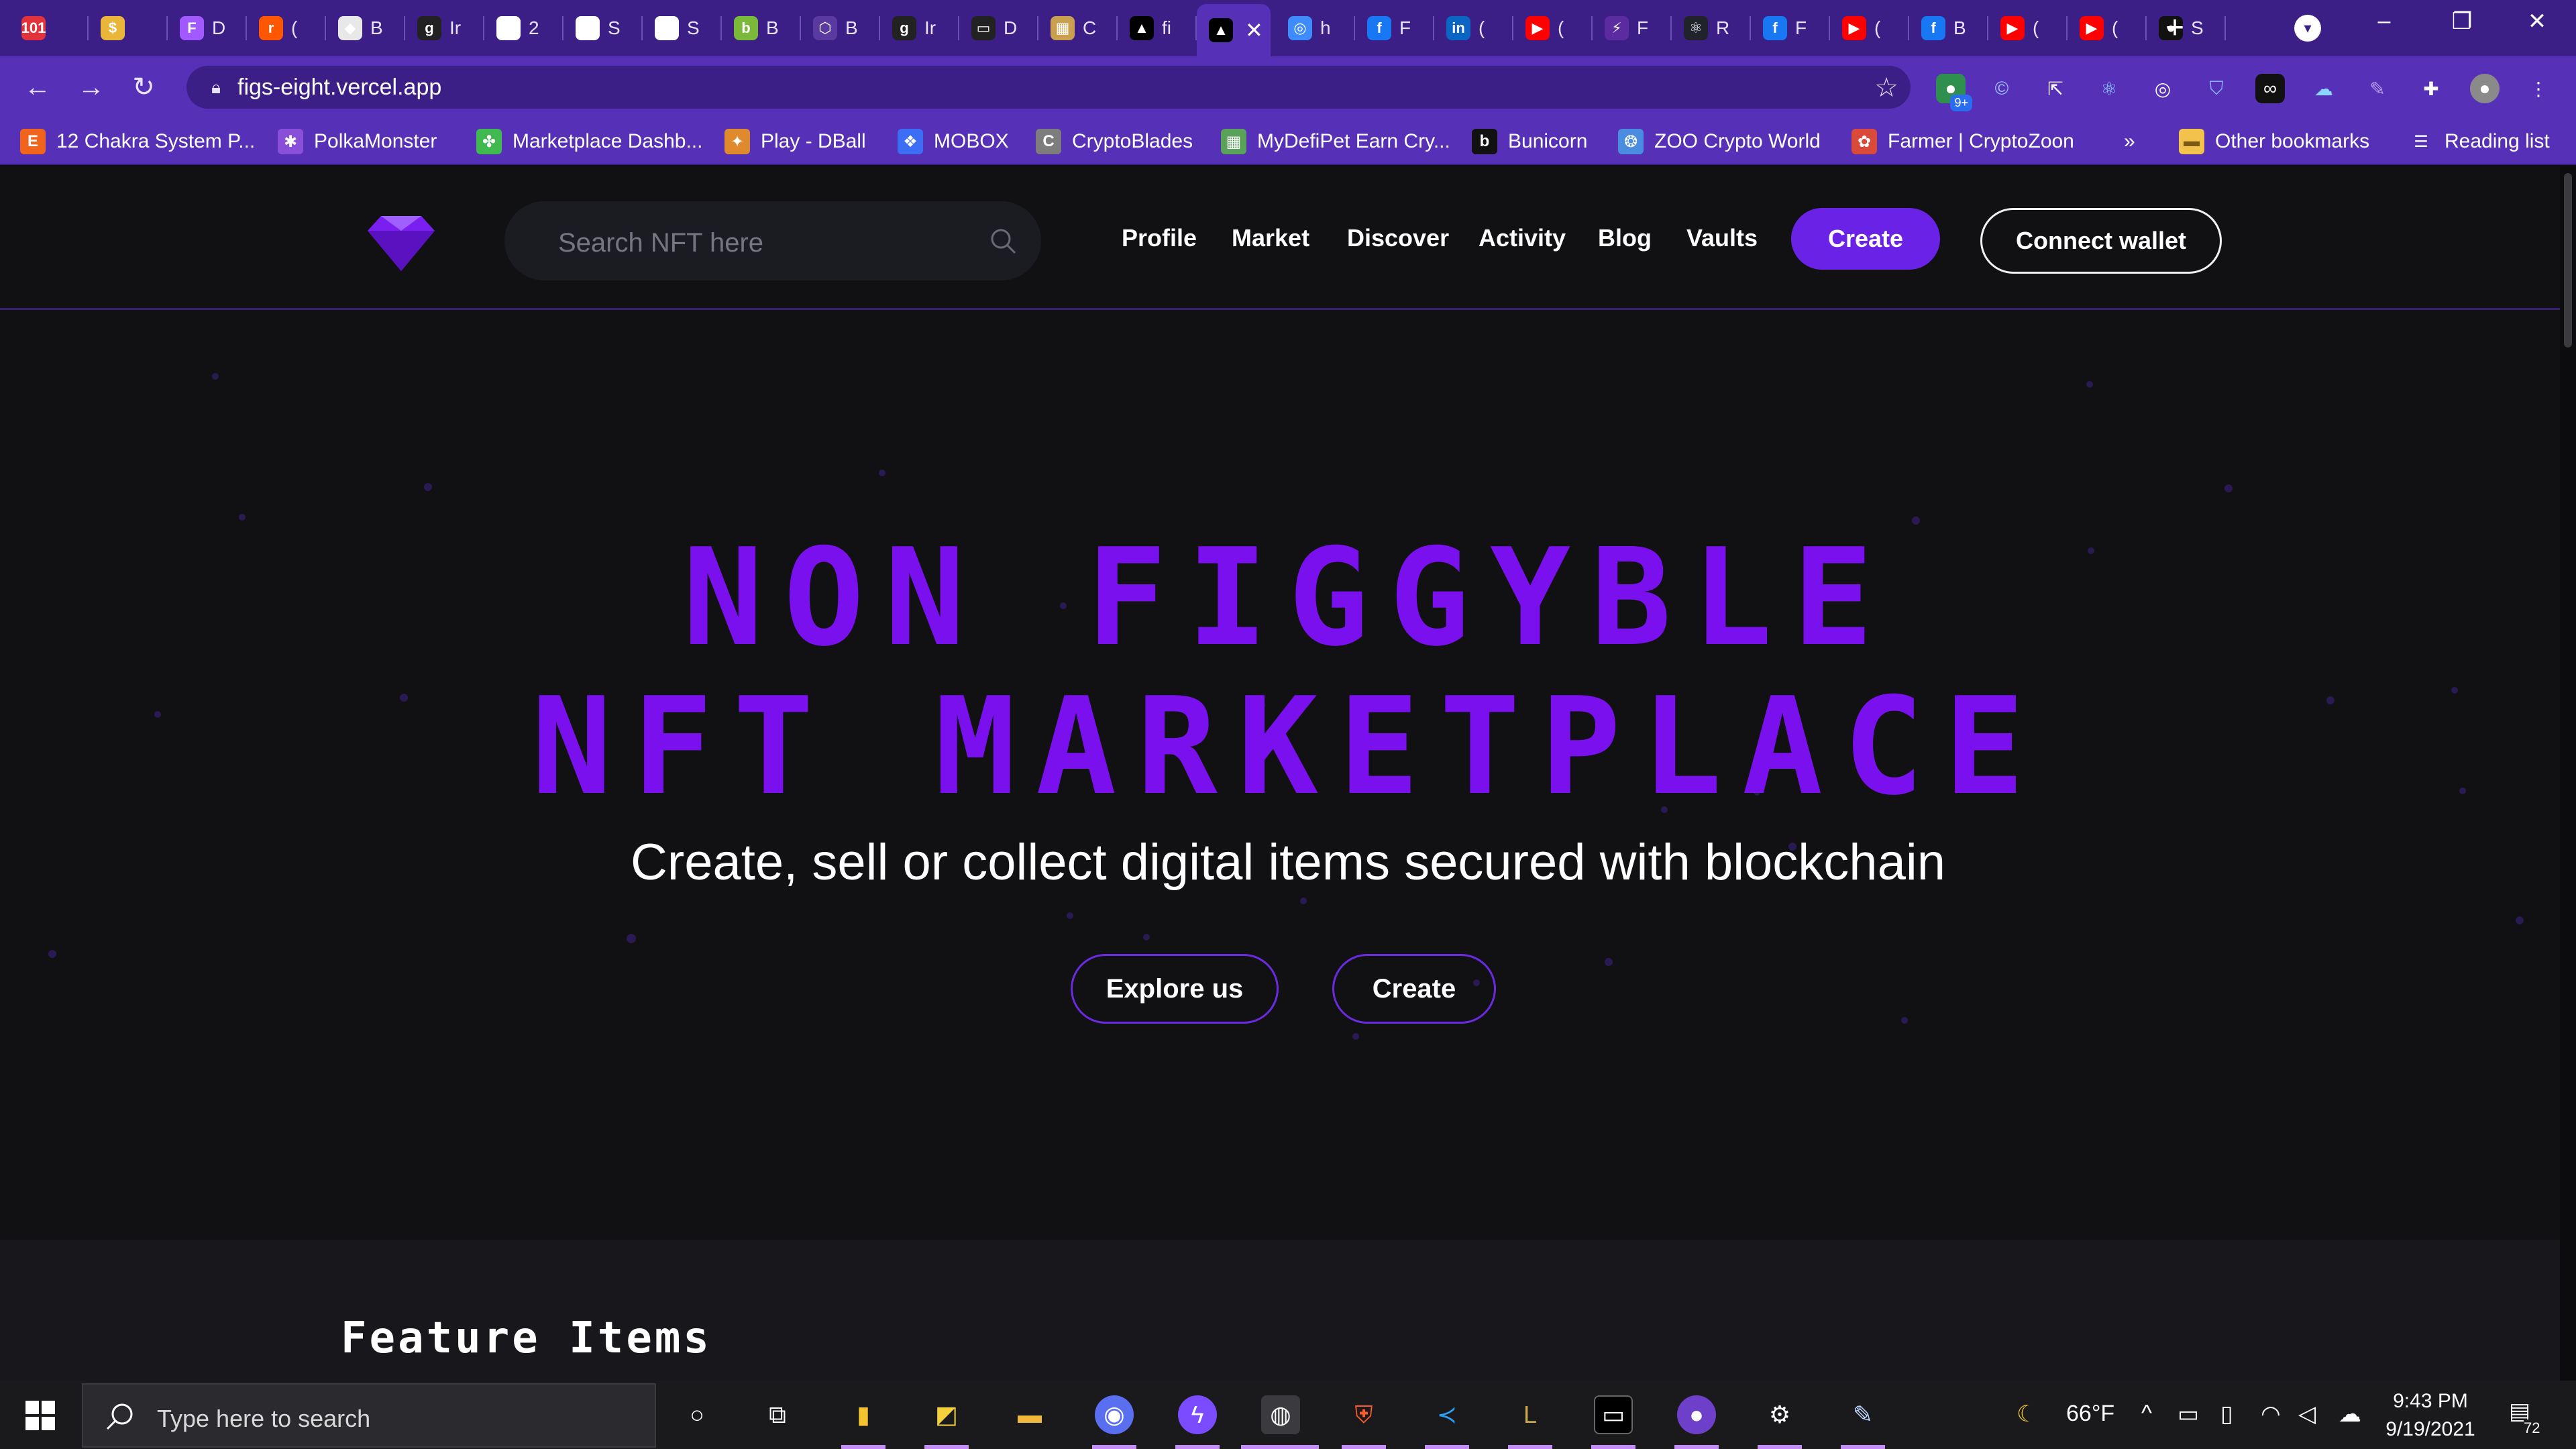 The width and height of the screenshot is (2576, 1449). Describe the element at coordinates (1003, 241) in the screenshot. I see `search-icon` at that location.